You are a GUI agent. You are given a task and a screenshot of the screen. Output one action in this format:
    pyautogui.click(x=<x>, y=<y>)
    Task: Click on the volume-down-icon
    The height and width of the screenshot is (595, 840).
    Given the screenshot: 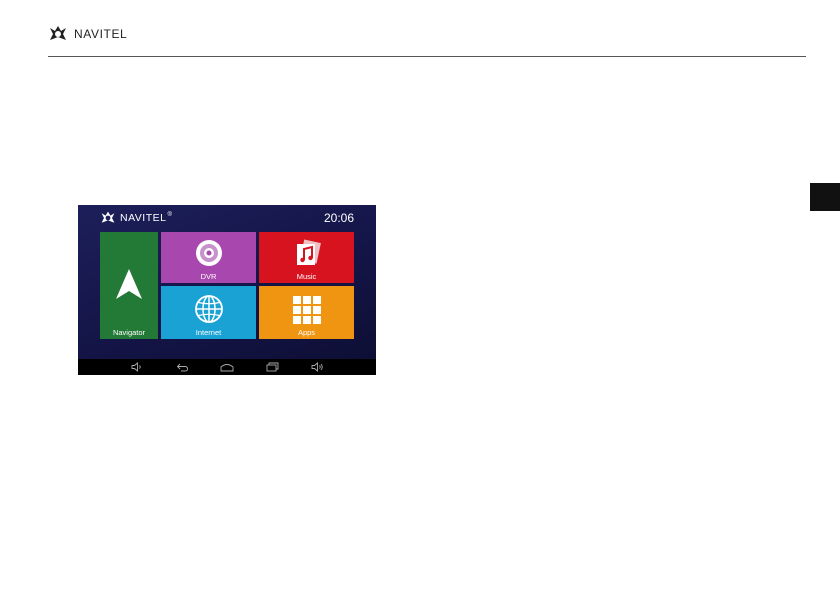 What is the action you would take?
    pyautogui.click(x=137, y=367)
    